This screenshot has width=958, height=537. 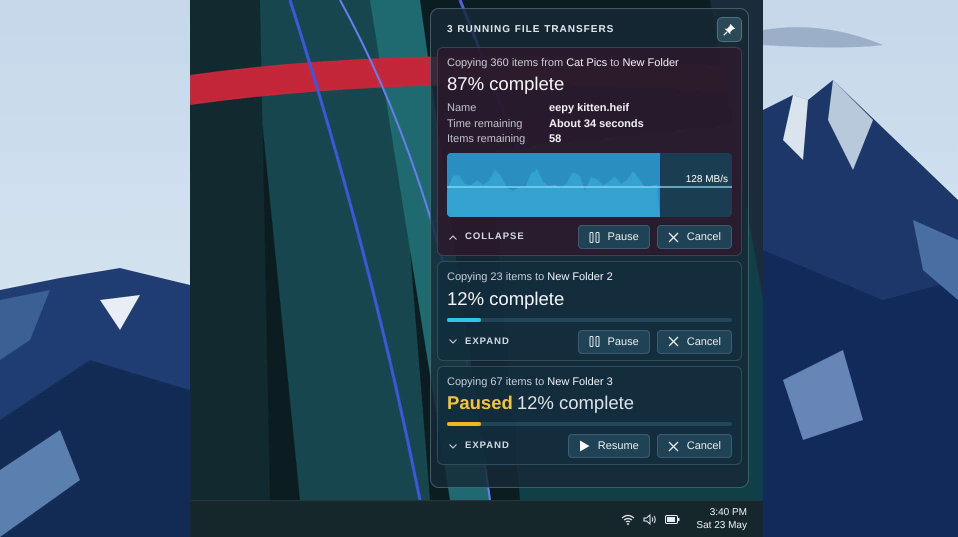 What do you see at coordinates (650, 519) in the screenshot?
I see `volume-icon` at bounding box center [650, 519].